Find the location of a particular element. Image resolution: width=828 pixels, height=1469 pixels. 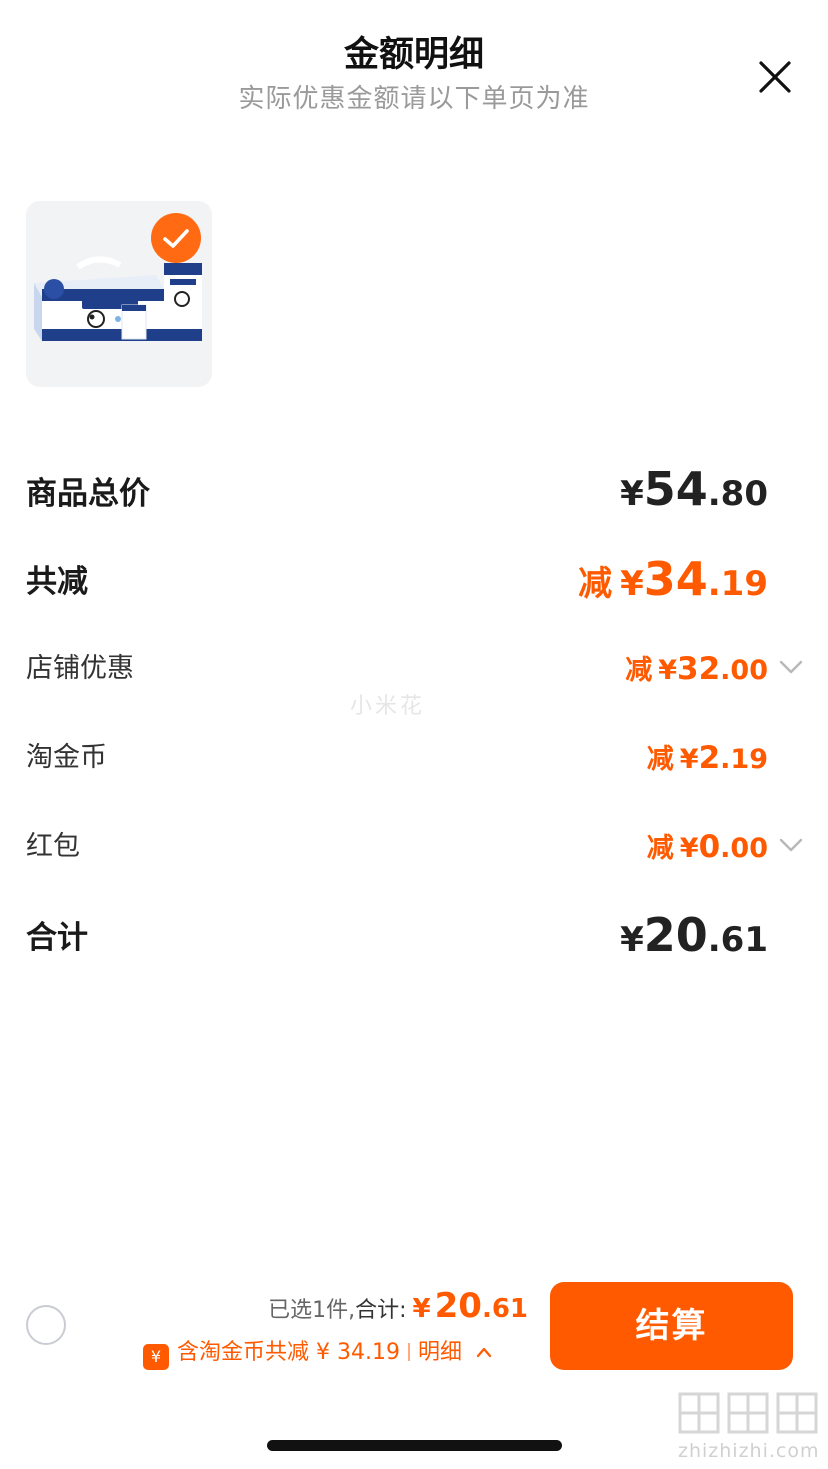

grand-total-label: 合计 is located at coordinates (57, 938).